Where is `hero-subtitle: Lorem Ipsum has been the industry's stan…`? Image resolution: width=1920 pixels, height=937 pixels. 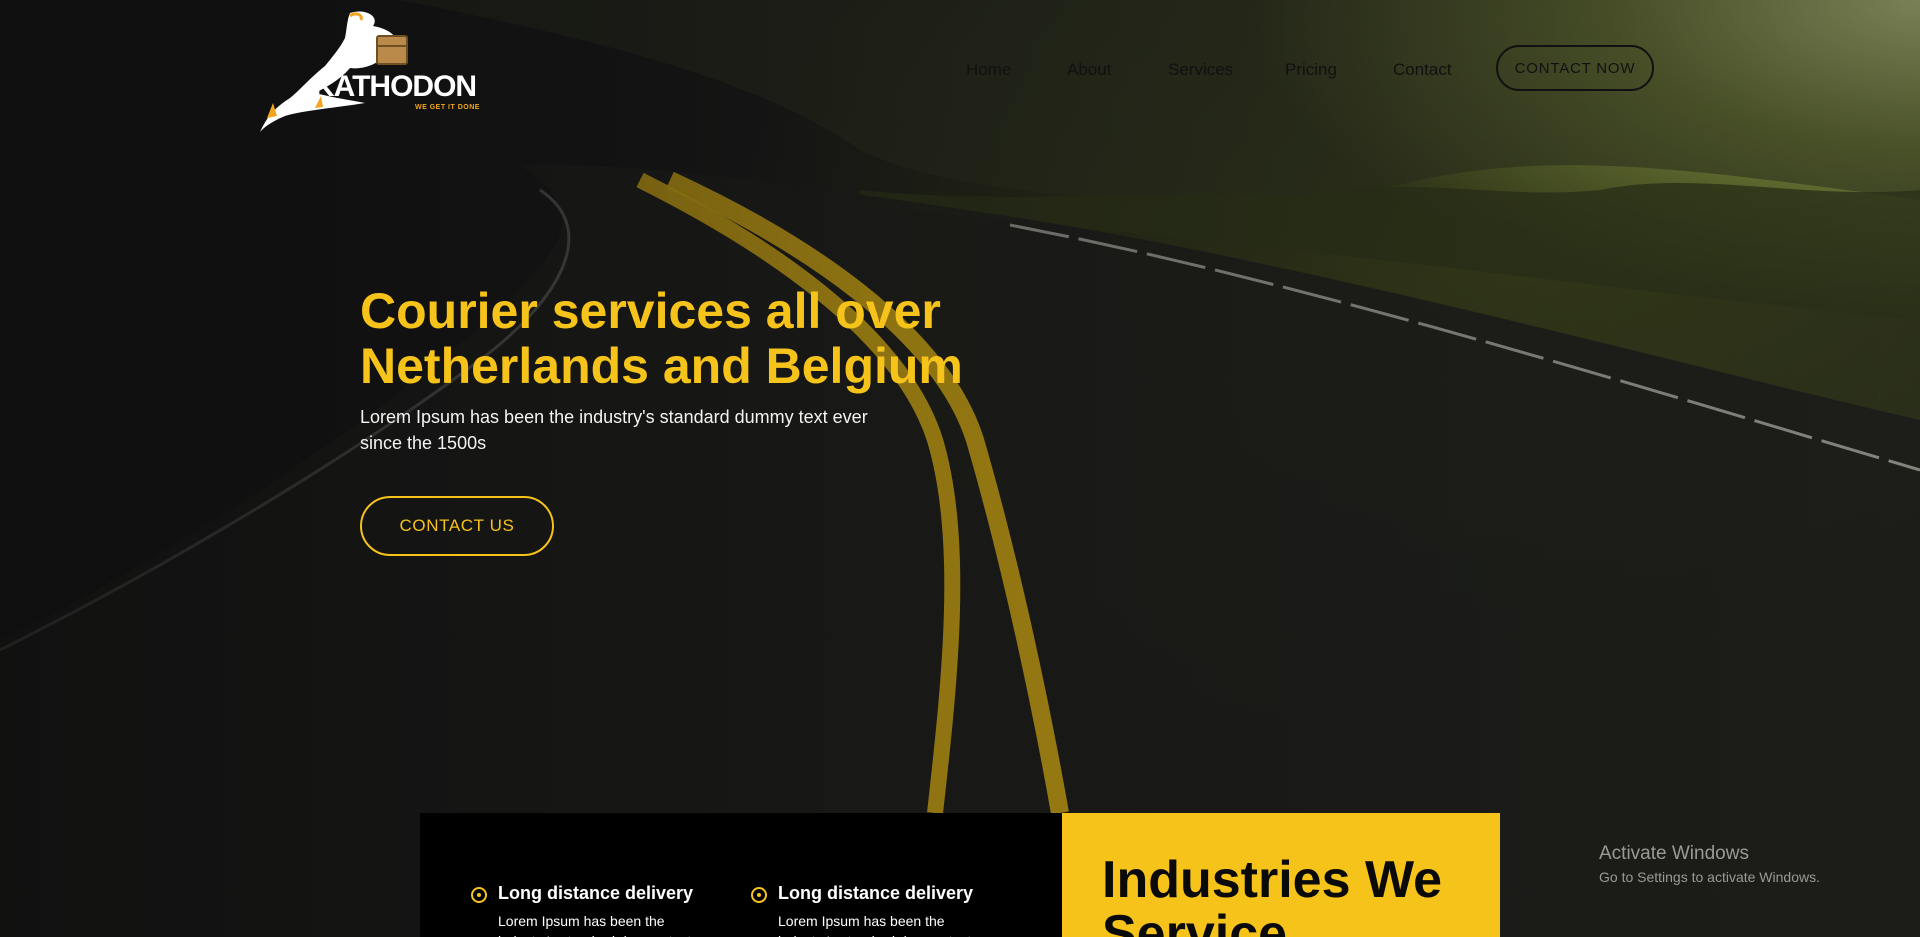
hero-subtitle: Lorem Ipsum has been the industry's stan… is located at coordinates (614, 430).